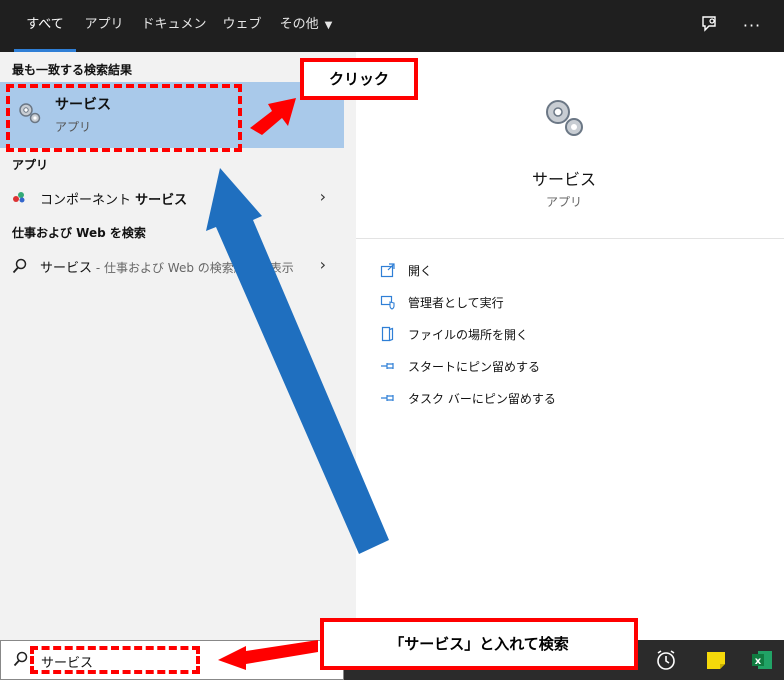  I want to click on list-item-label: サービス, so click(66, 268).